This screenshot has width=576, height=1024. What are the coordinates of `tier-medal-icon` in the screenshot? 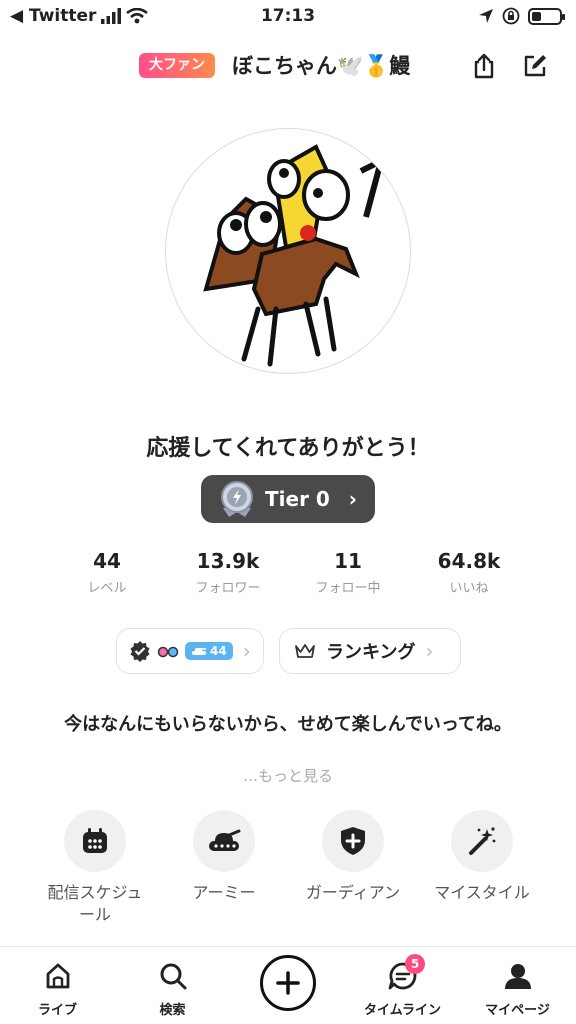 It's located at (237, 499).